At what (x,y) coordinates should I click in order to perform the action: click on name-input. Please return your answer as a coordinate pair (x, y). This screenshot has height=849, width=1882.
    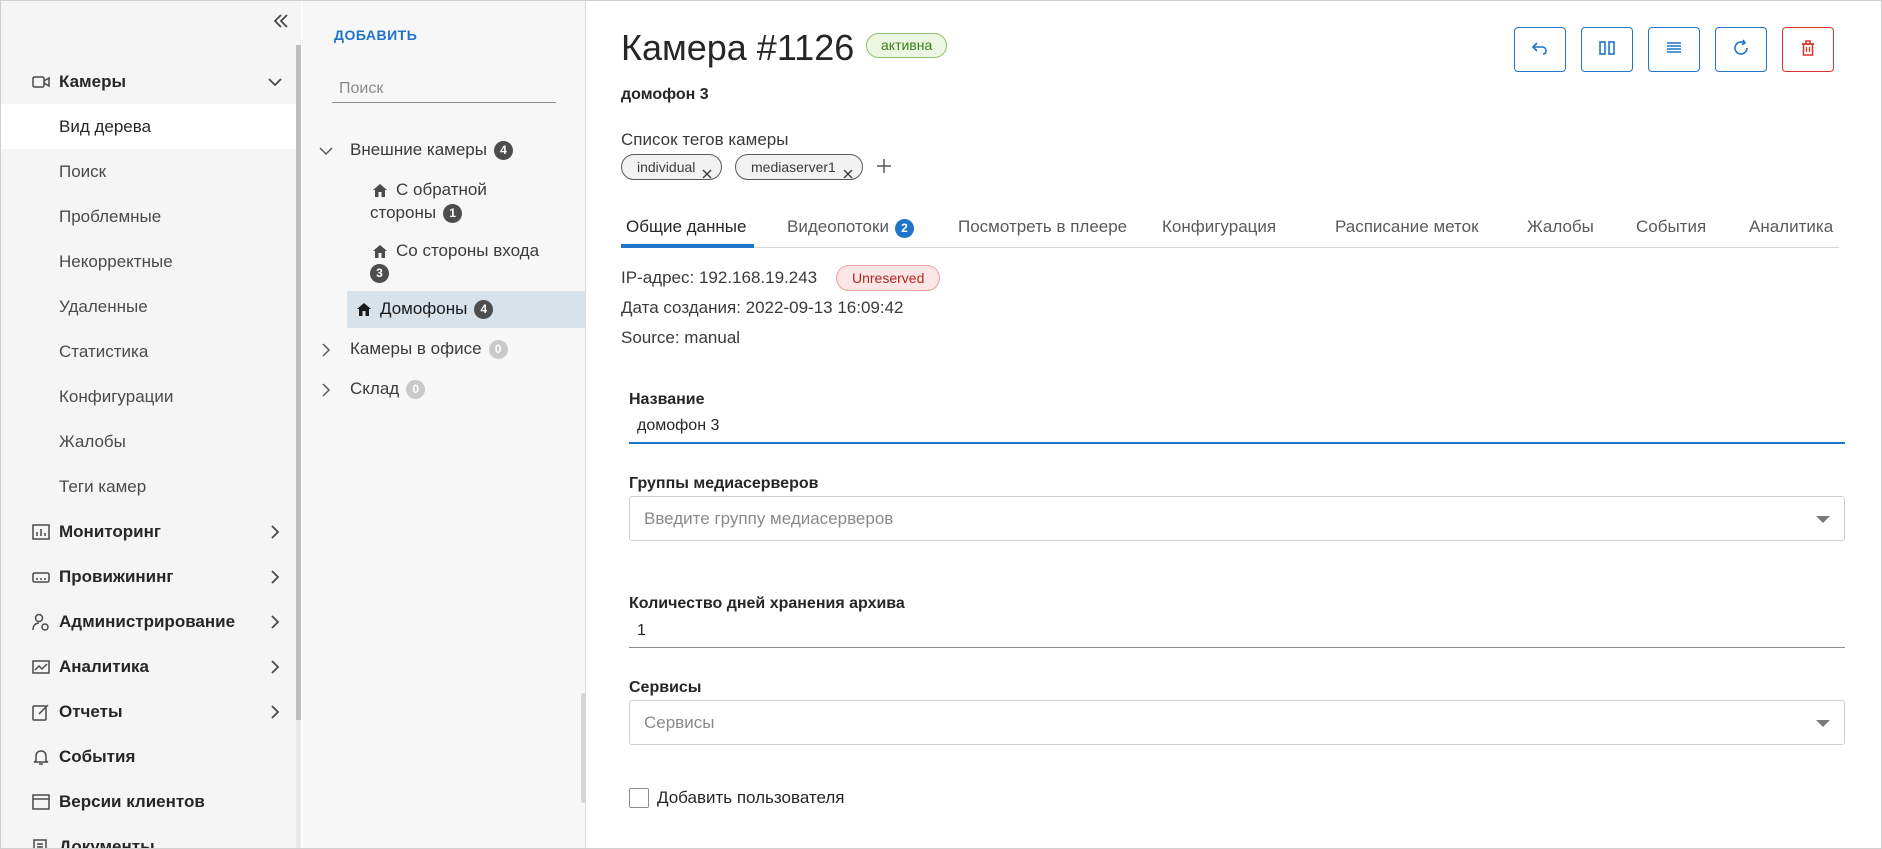
    Looking at the image, I should click on (1237, 427).